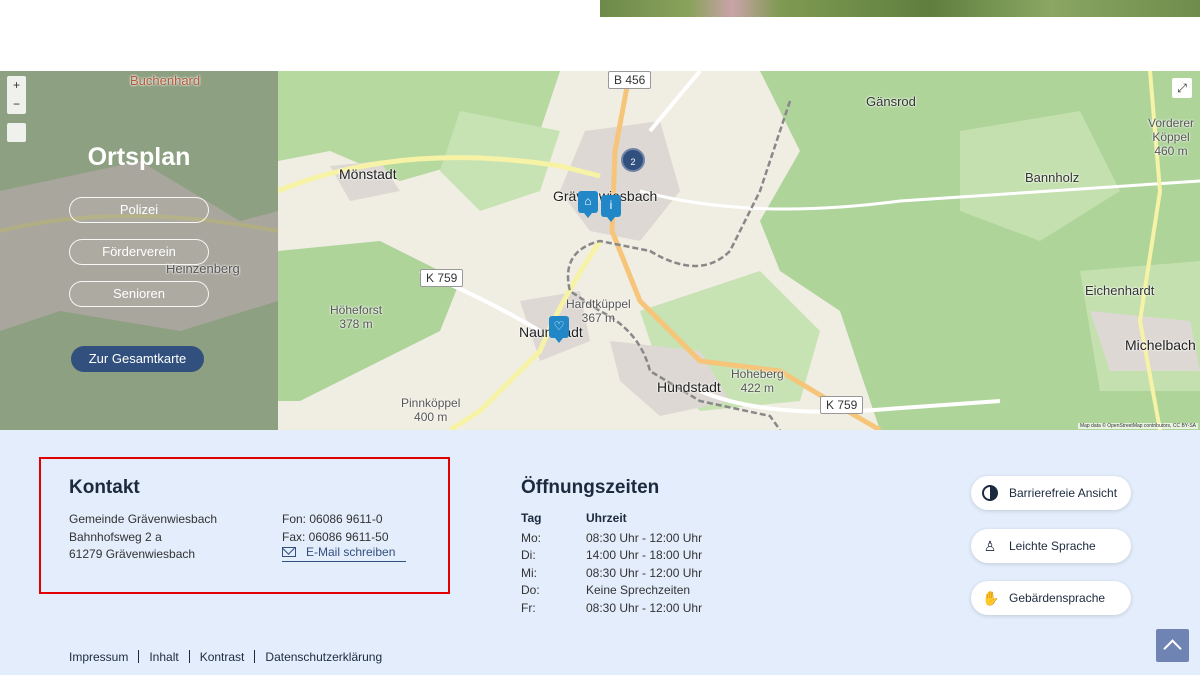  I want to click on map-label-gaensrod: Gänsrod, so click(891, 101).